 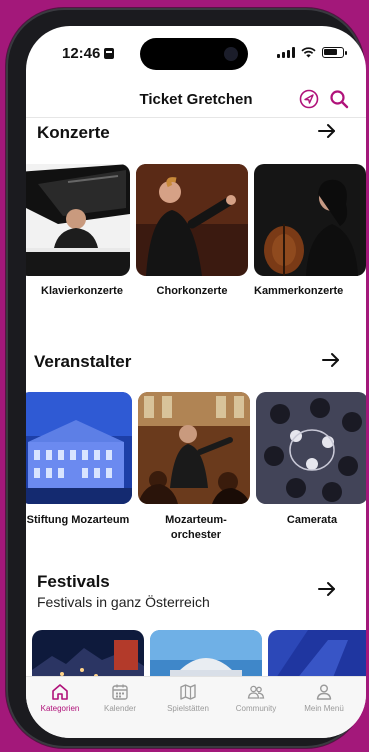 I want to click on orchestra-image, so click(x=194, y=448).